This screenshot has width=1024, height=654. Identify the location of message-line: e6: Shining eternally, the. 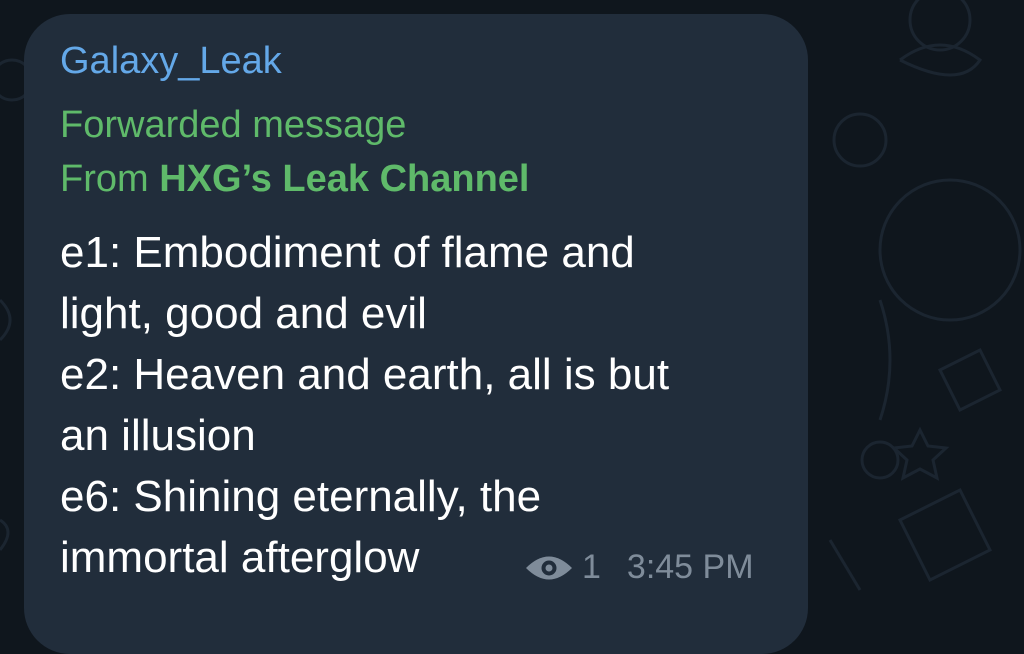
(301, 496).